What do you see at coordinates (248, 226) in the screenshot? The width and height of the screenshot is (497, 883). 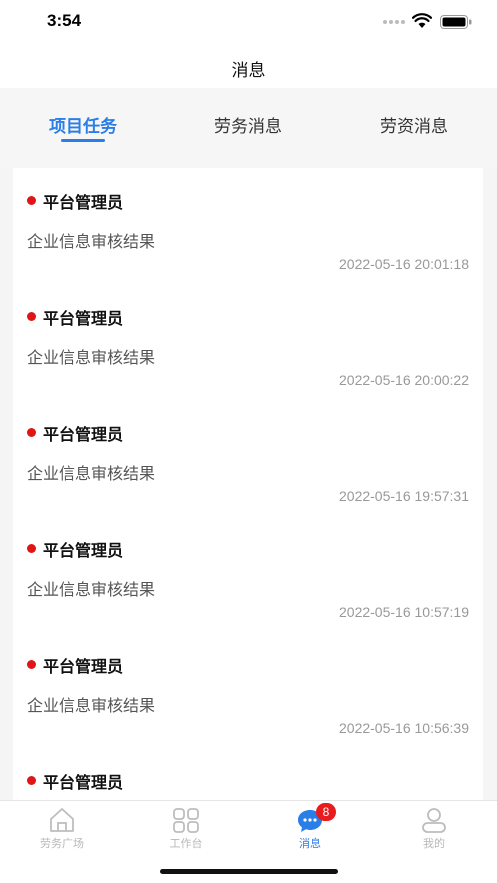 I see `list-item: 平台管理员 企业信息审核结果 2022-05-16 20:01:18` at bounding box center [248, 226].